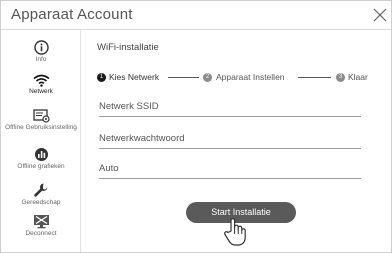  I want to click on sidebar-item-label: Offline grafieken, so click(41, 166).